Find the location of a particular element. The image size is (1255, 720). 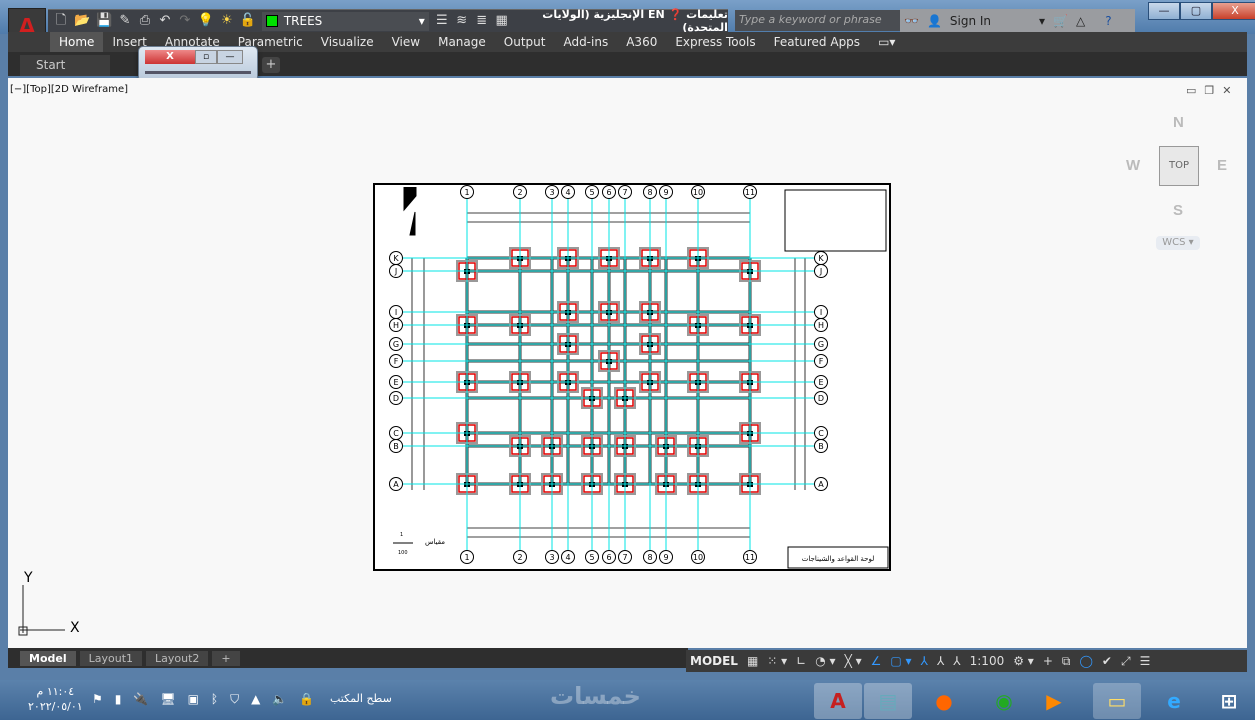

table-icon: ▦ is located at coordinates (502, 21).